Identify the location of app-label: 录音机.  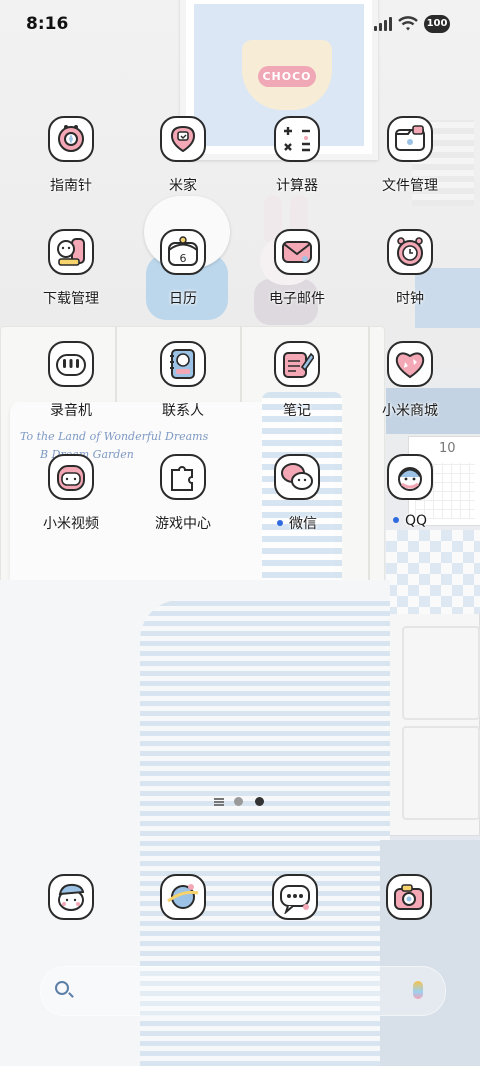
(71, 410).